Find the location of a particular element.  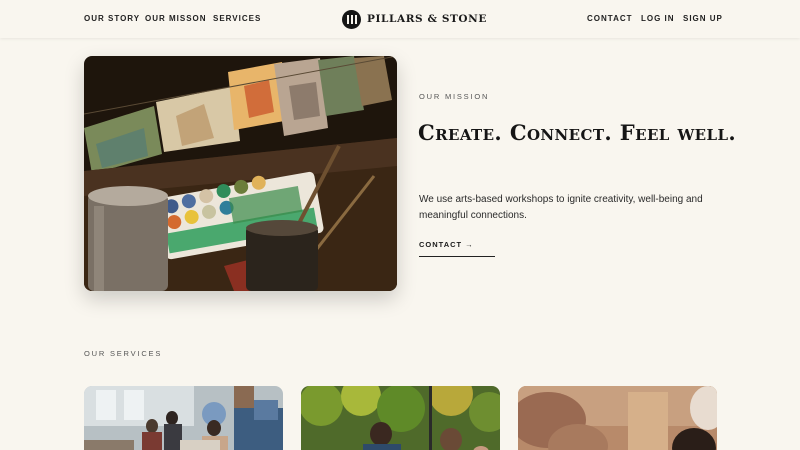

close-up-painting-photo is located at coordinates (617, 418).